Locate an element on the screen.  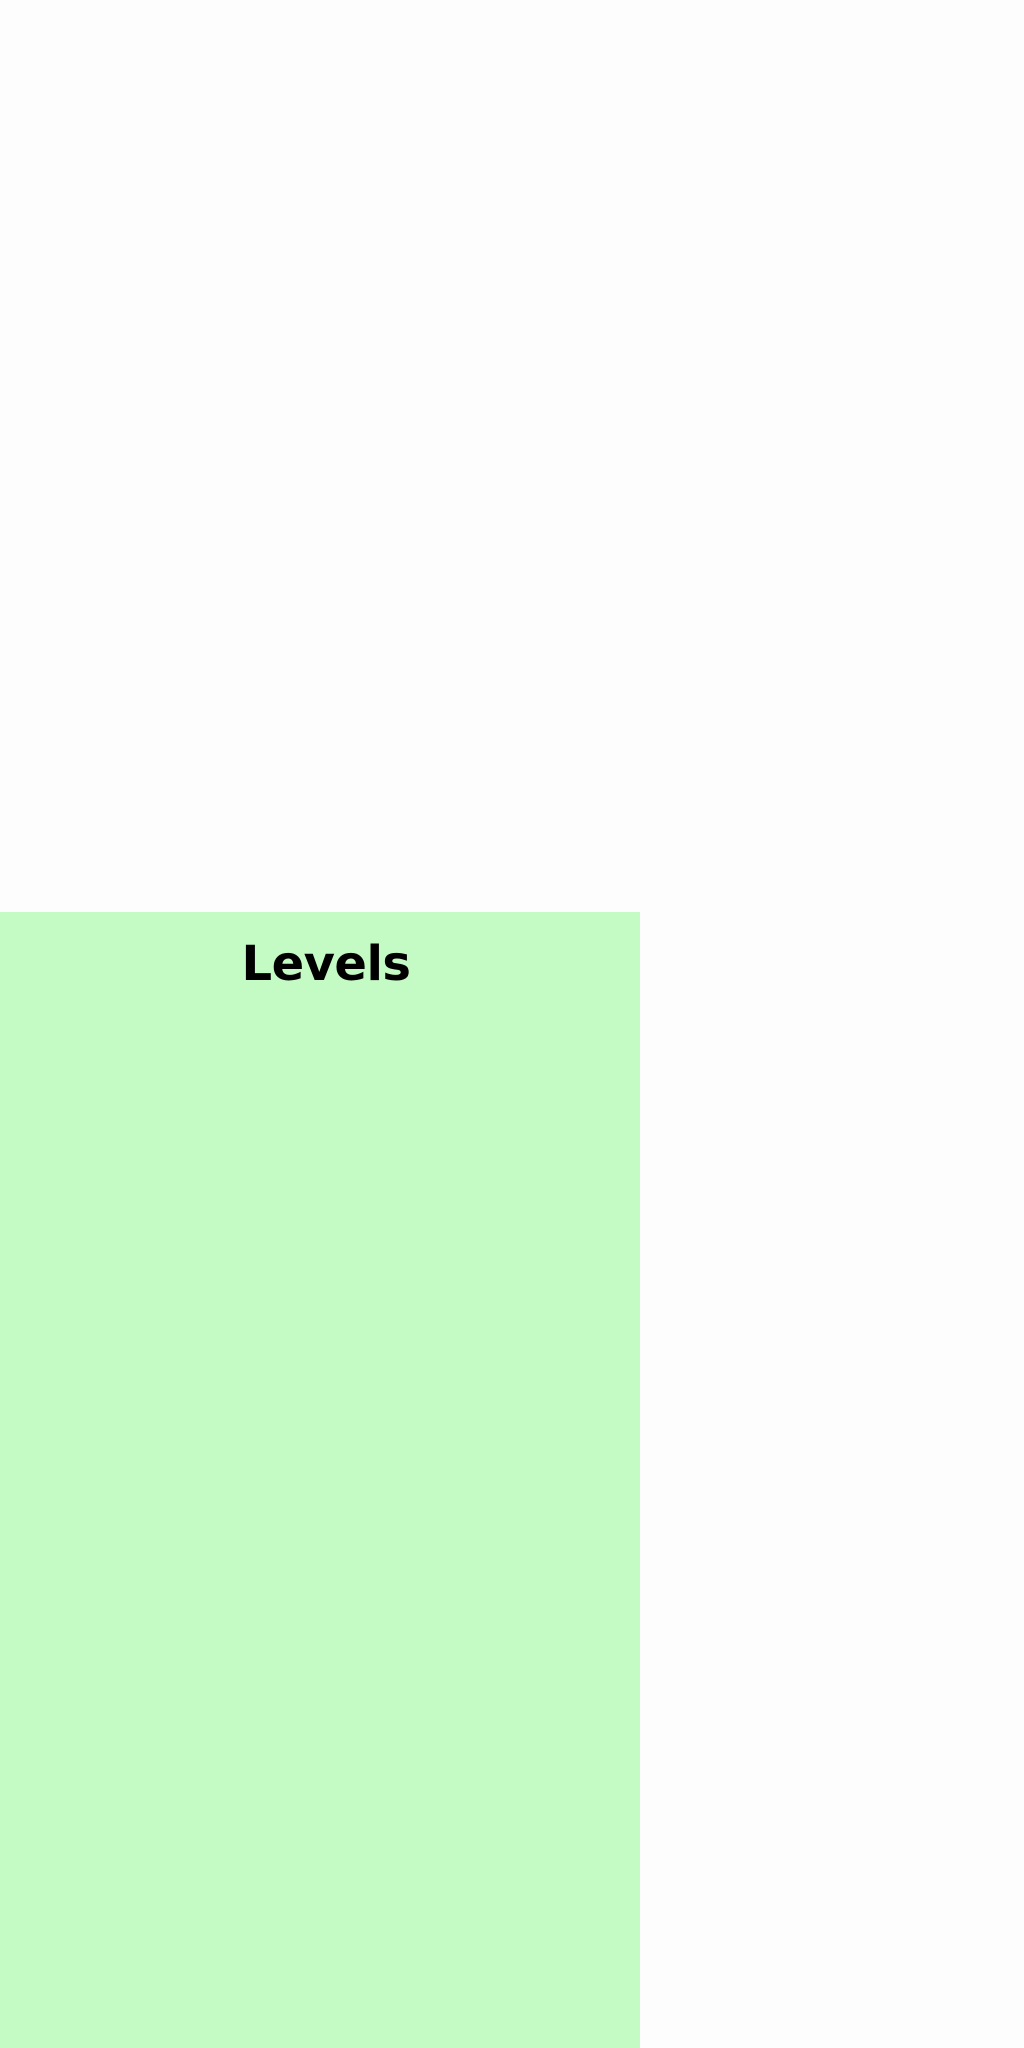
levels-title: Levels is located at coordinates (326, 964).